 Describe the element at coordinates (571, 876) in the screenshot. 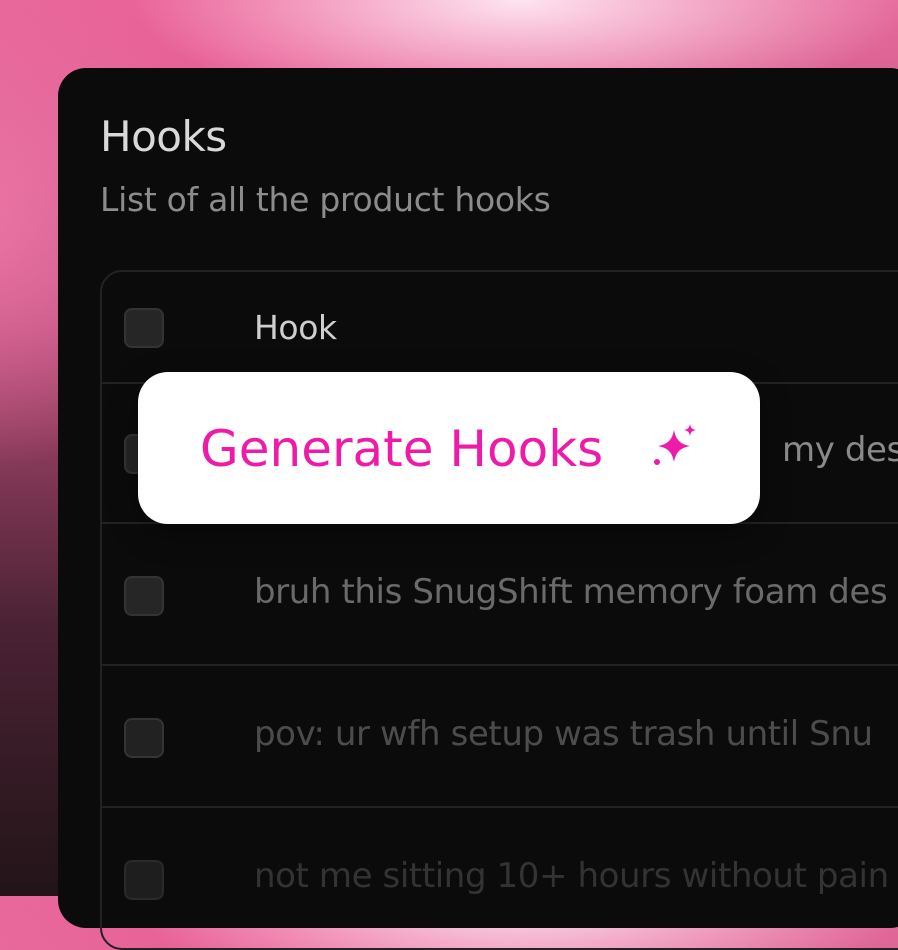

I see `hook-text: not me sitting 10+ hours without pain` at that location.